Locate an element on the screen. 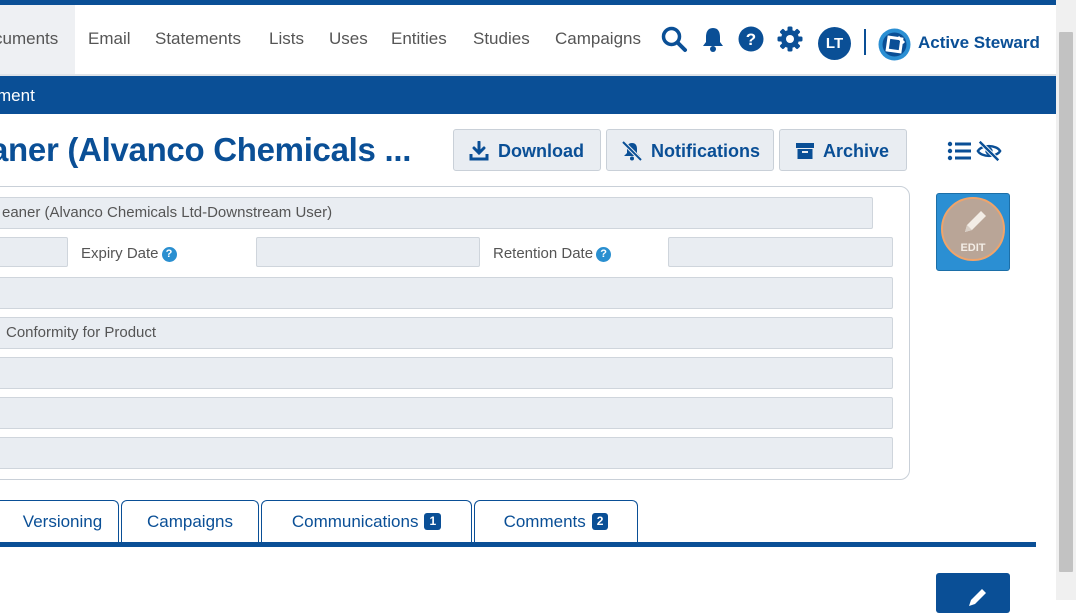 This screenshot has height=613, width=1076. breadcrumb: ment is located at coordinates (17, 95).